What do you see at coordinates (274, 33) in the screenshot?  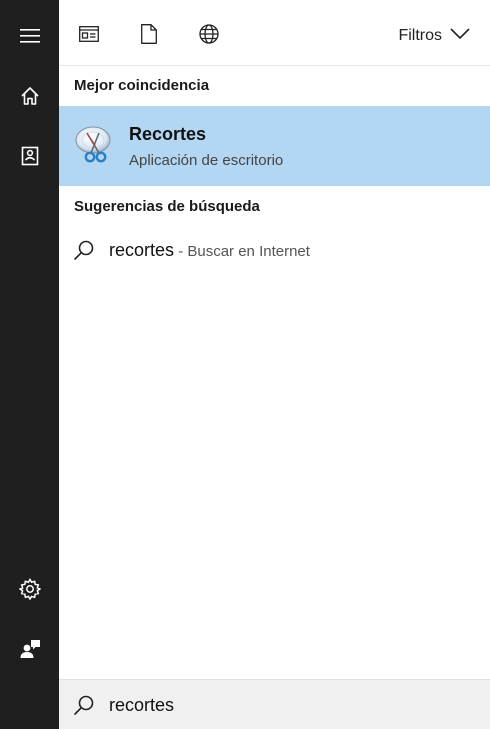 I see `filter-bar: Filtros` at bounding box center [274, 33].